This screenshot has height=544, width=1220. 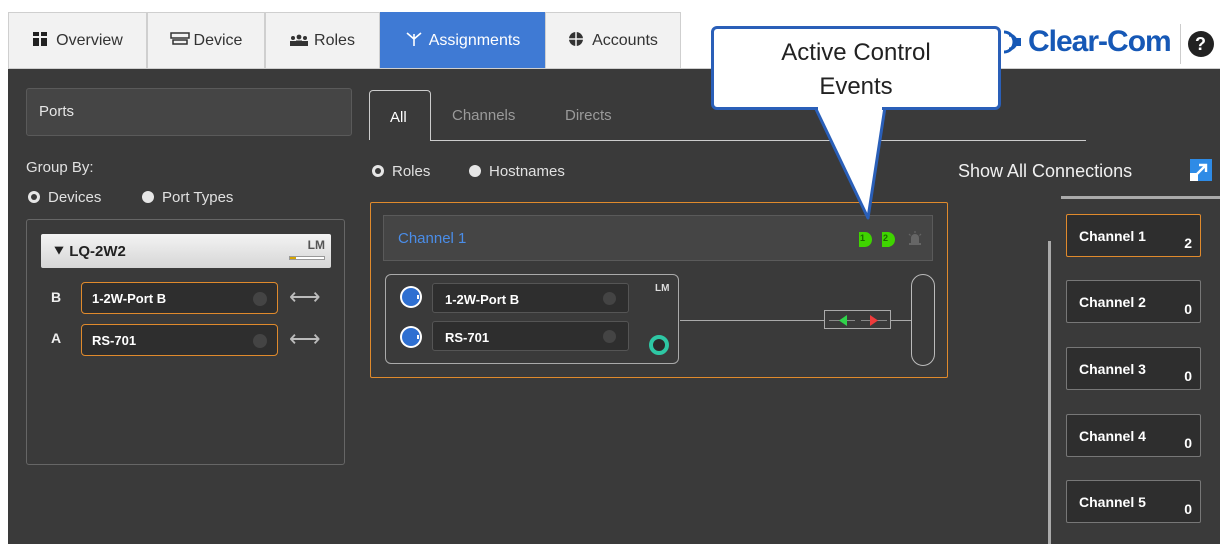 What do you see at coordinates (1112, 502) in the screenshot?
I see `channel-item-name: Channel 5` at bounding box center [1112, 502].